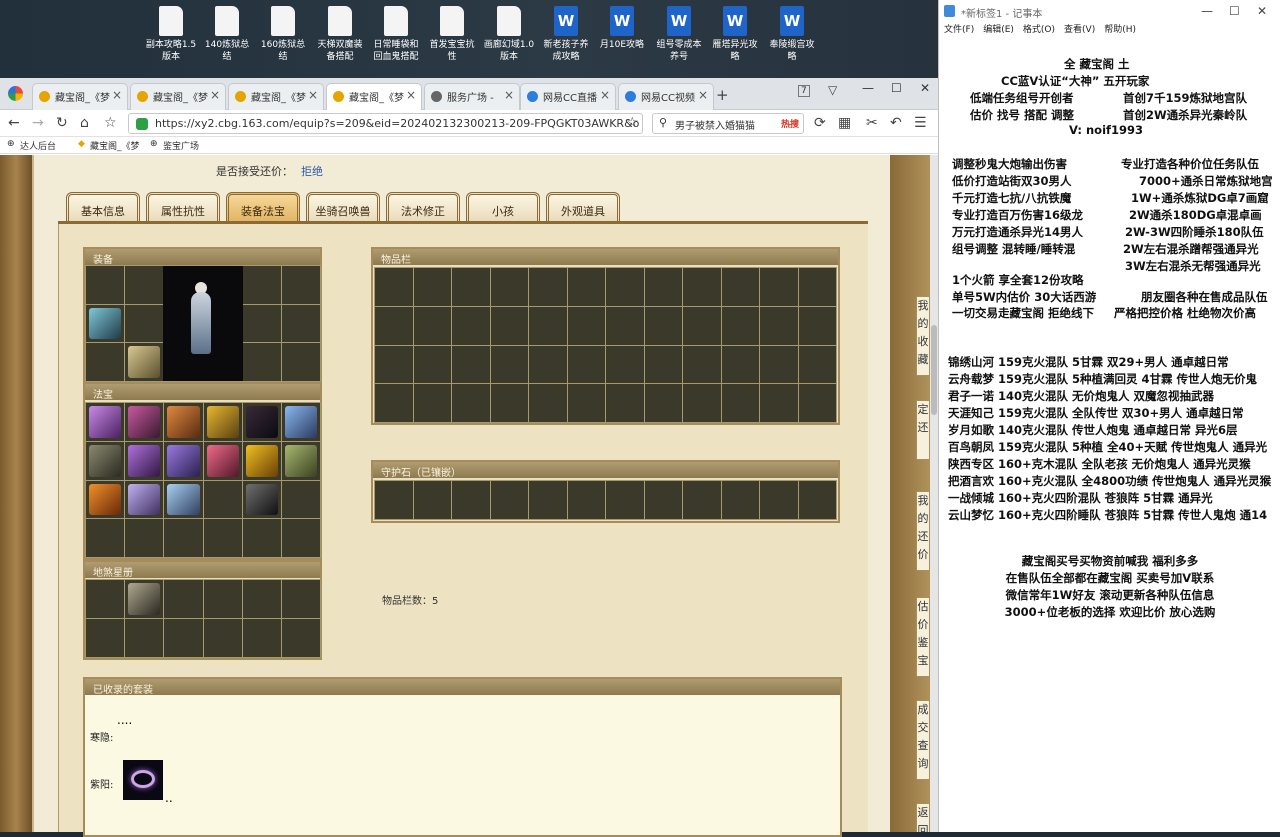 This screenshot has width=1280, height=837. I want to click on side-back: 返回, so click(923, 817).